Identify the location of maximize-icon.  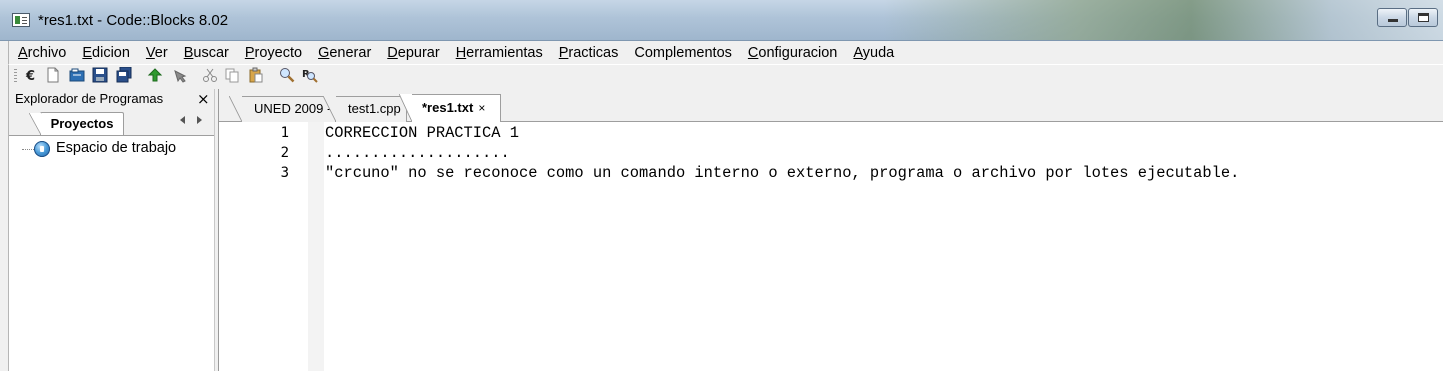
(1423, 17).